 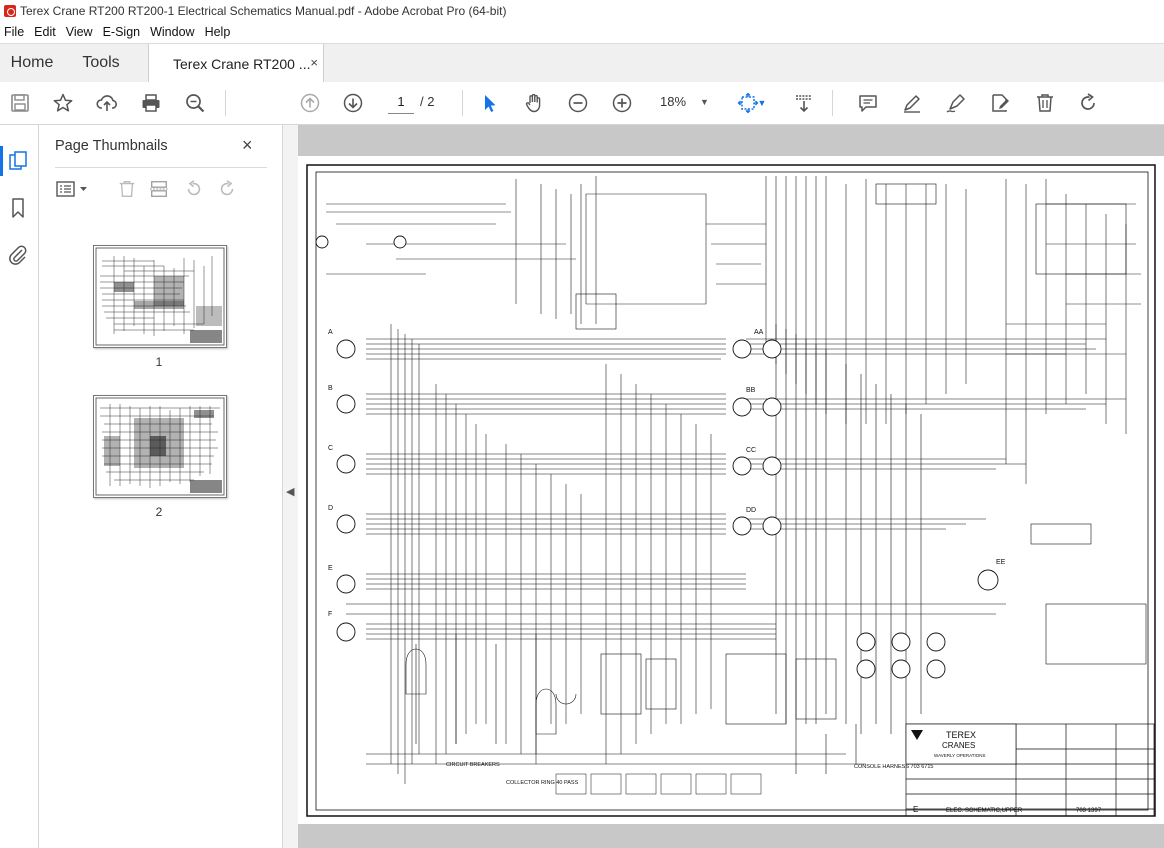 I want to click on attachments-icon, so click(x=18, y=254).